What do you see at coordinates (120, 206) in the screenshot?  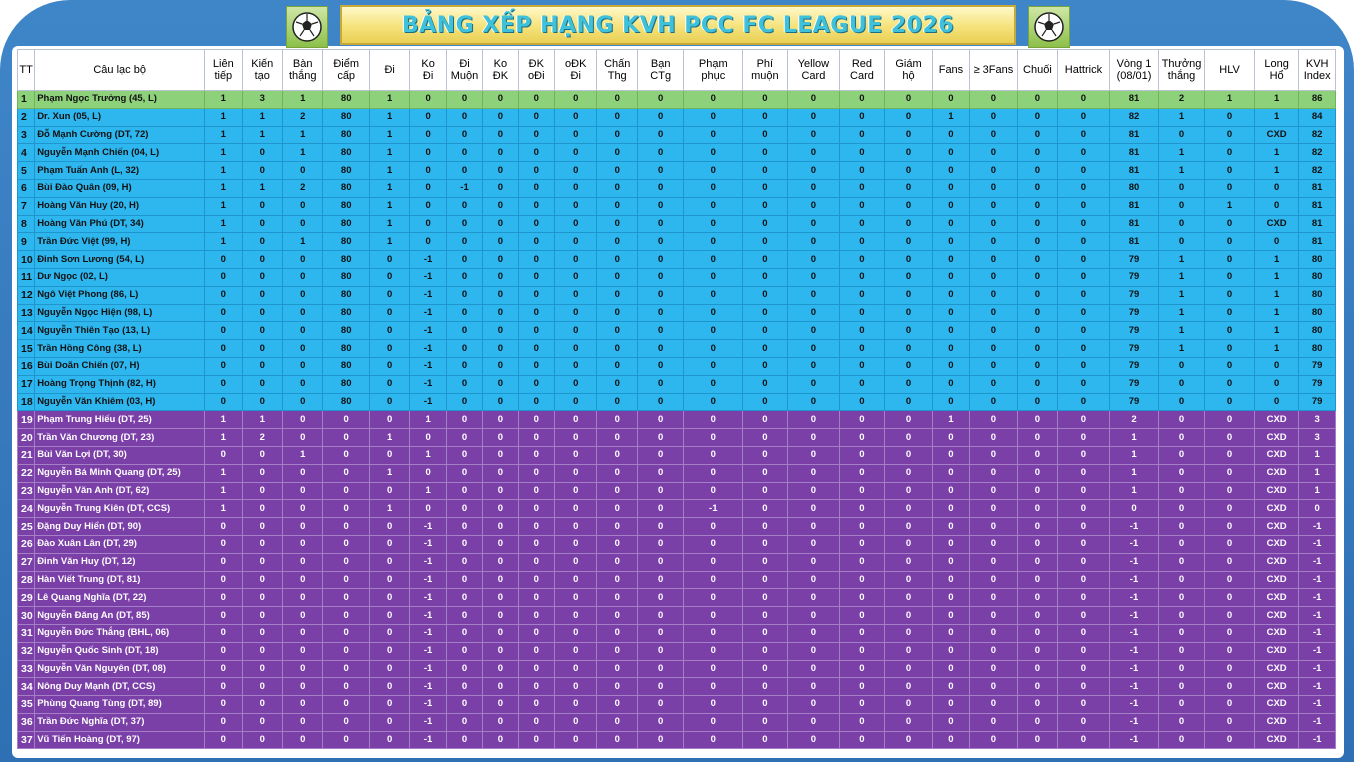 I see `club-name: Hoàng Văn Huy (20, H)` at bounding box center [120, 206].